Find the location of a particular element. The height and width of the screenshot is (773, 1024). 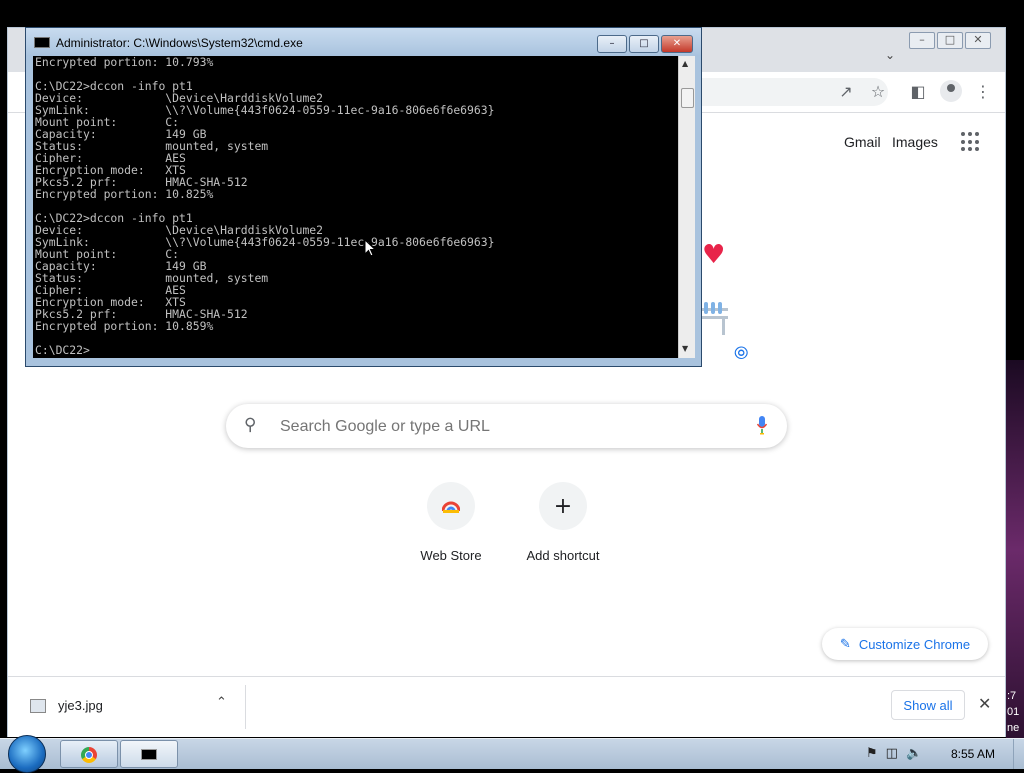

customize-chrome-button: ✎ Customize Chrome is located at coordinates (905, 644).